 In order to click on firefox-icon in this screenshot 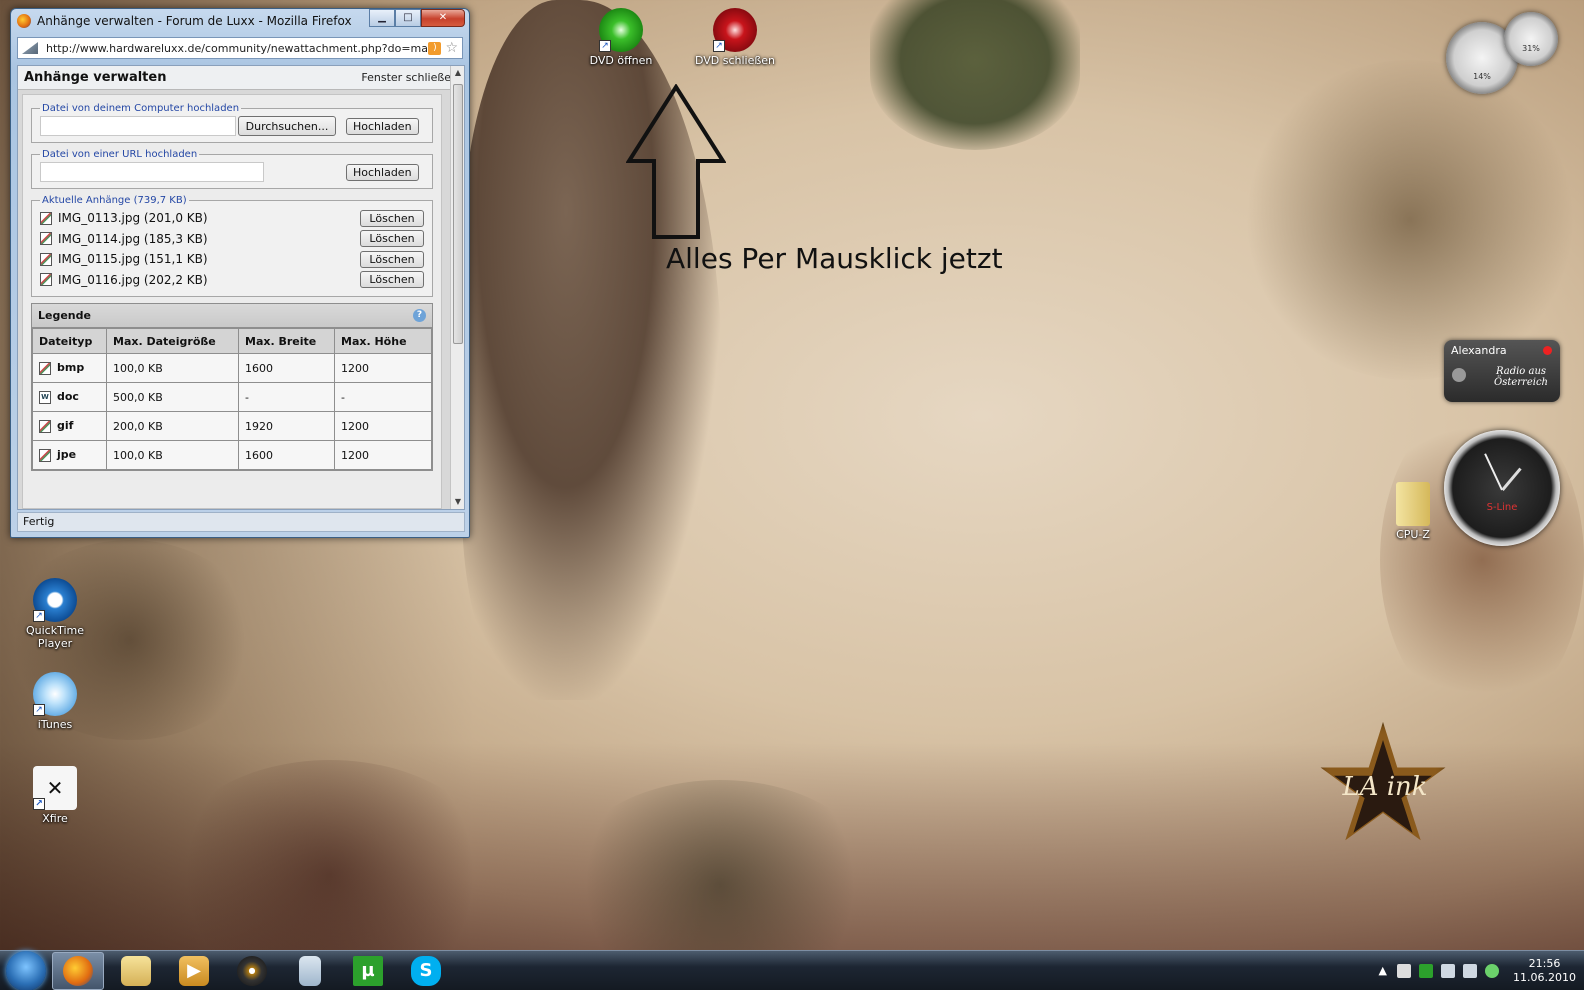, I will do `click(78, 970)`.